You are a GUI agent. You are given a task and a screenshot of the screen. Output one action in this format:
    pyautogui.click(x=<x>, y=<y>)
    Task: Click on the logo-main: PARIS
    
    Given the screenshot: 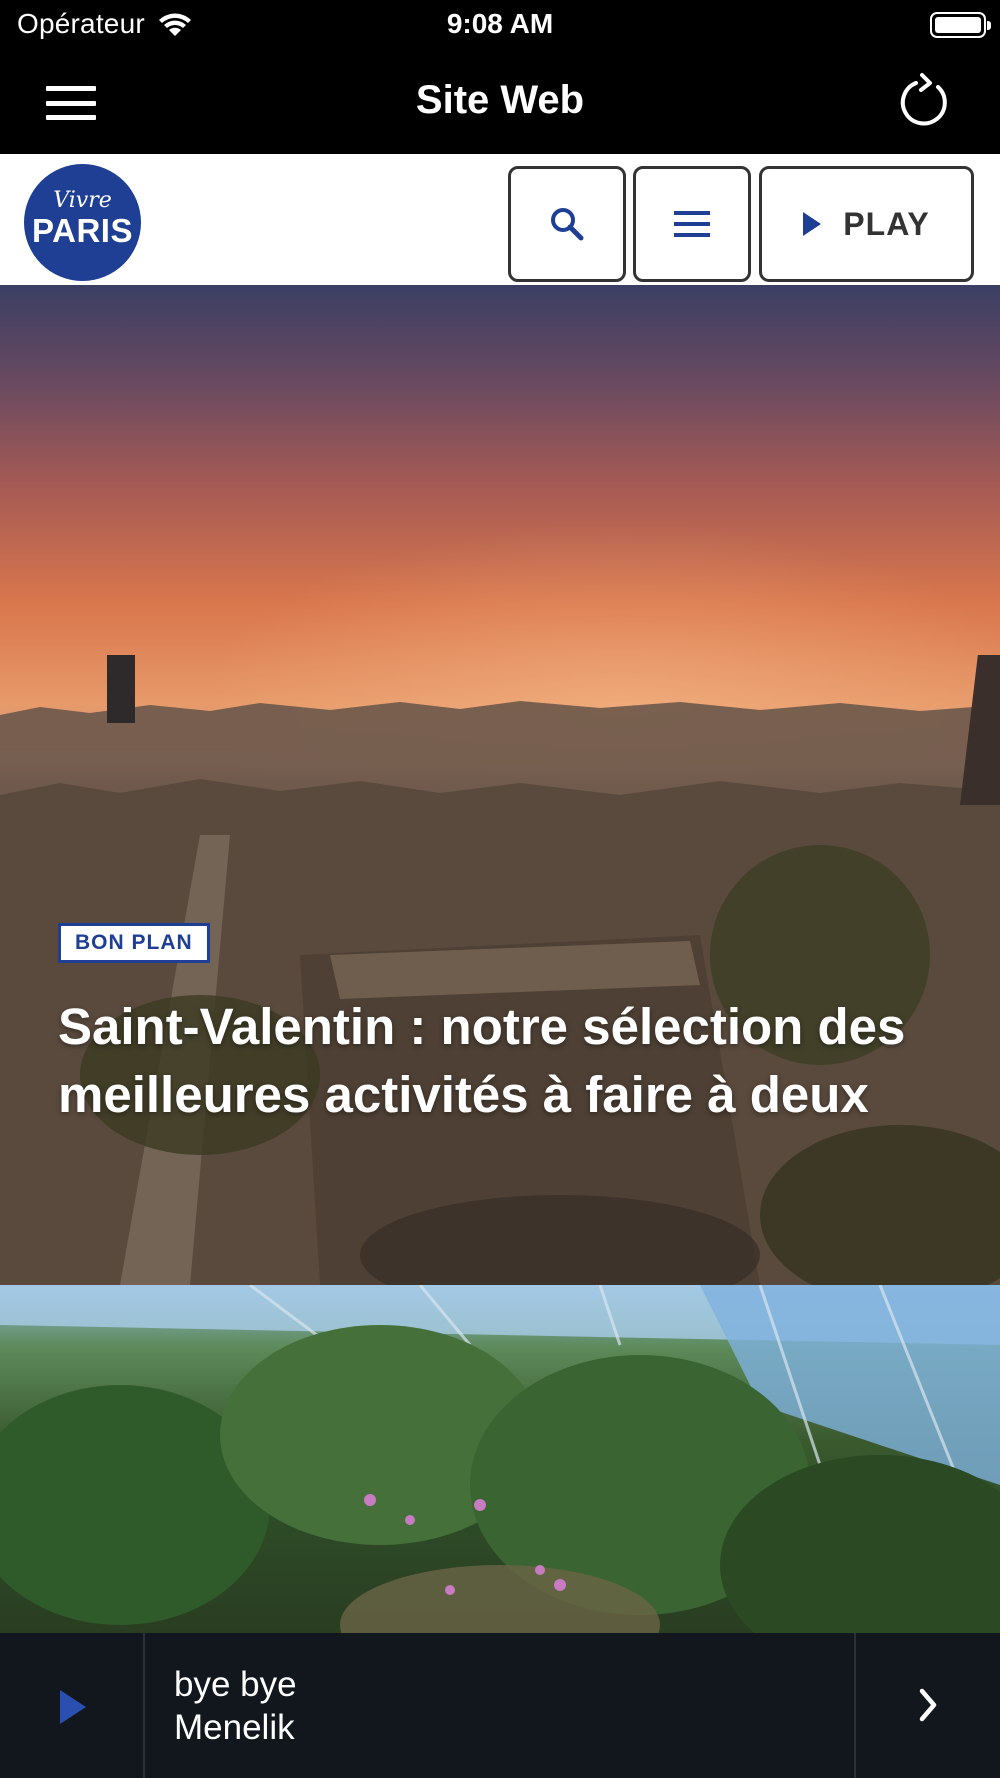 What is the action you would take?
    pyautogui.click(x=82, y=230)
    